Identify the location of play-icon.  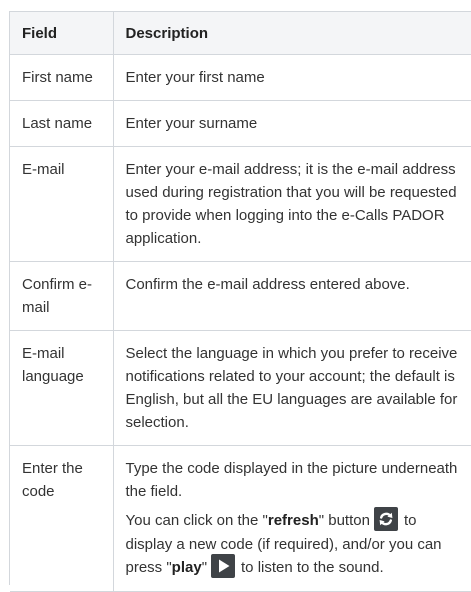
(223, 566).